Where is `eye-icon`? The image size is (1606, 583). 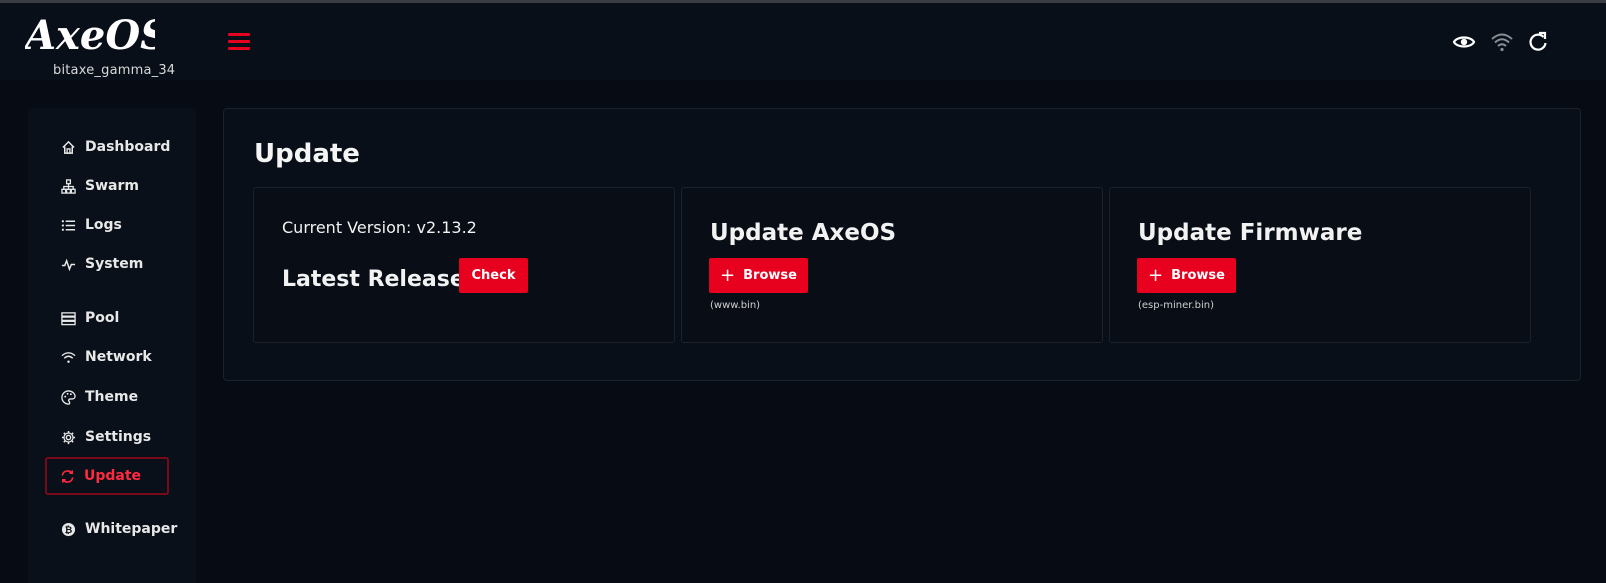 eye-icon is located at coordinates (1464, 42).